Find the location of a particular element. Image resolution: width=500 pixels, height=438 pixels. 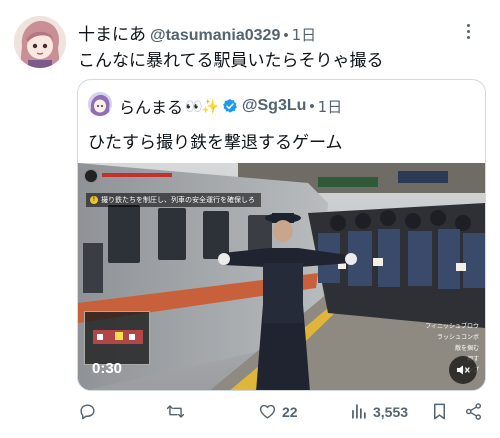

mute-button is located at coordinates (463, 370).